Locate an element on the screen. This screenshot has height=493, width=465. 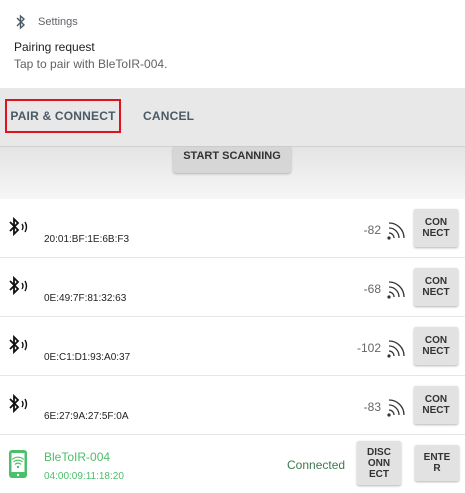
device-row: 20:01:BF:1E:6B:F3 -82 CON NECT is located at coordinates (232, 228).